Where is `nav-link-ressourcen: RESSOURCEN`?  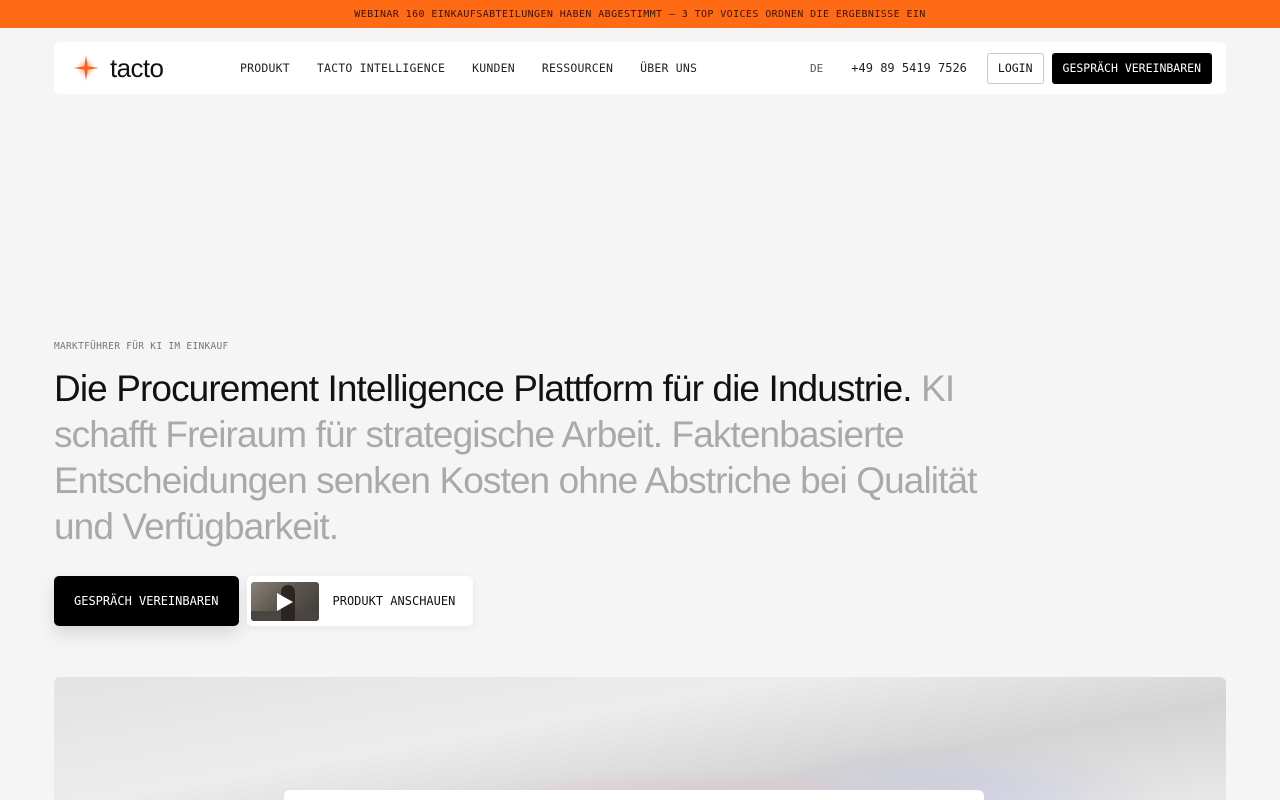
nav-link-ressourcen: RESSOURCEN is located at coordinates (577, 68).